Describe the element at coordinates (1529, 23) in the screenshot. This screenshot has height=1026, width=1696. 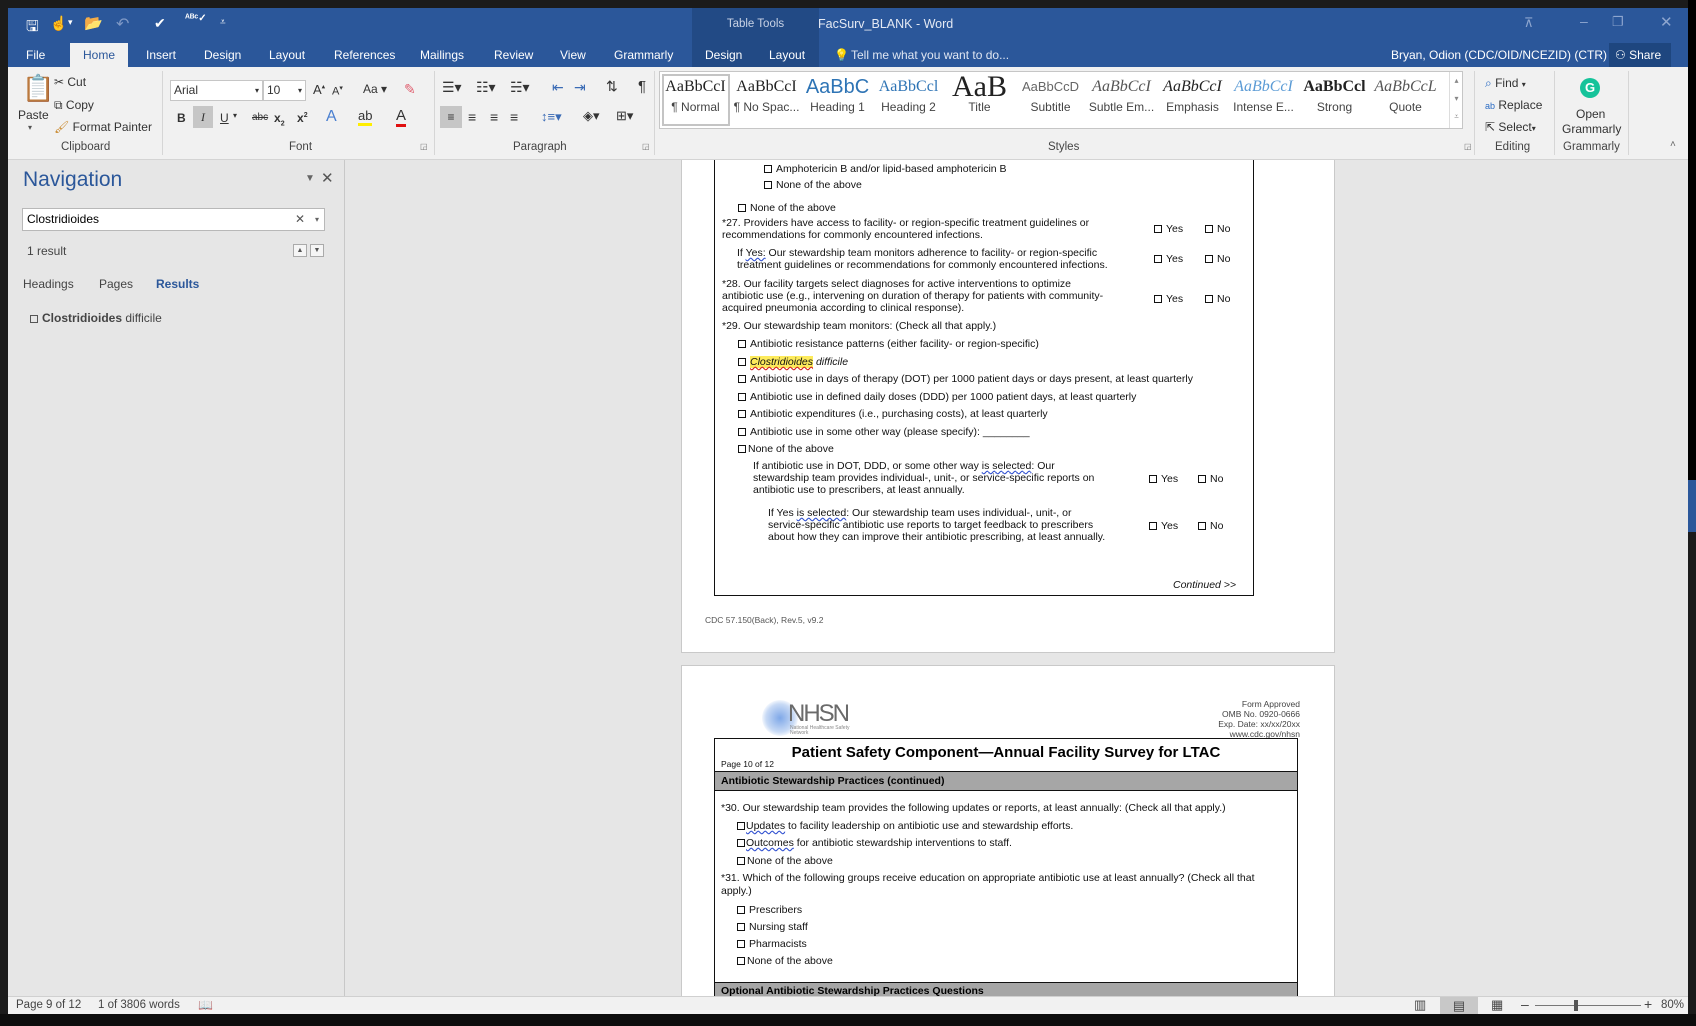
I see `ribbon-display-options-icon: ⊼` at that location.